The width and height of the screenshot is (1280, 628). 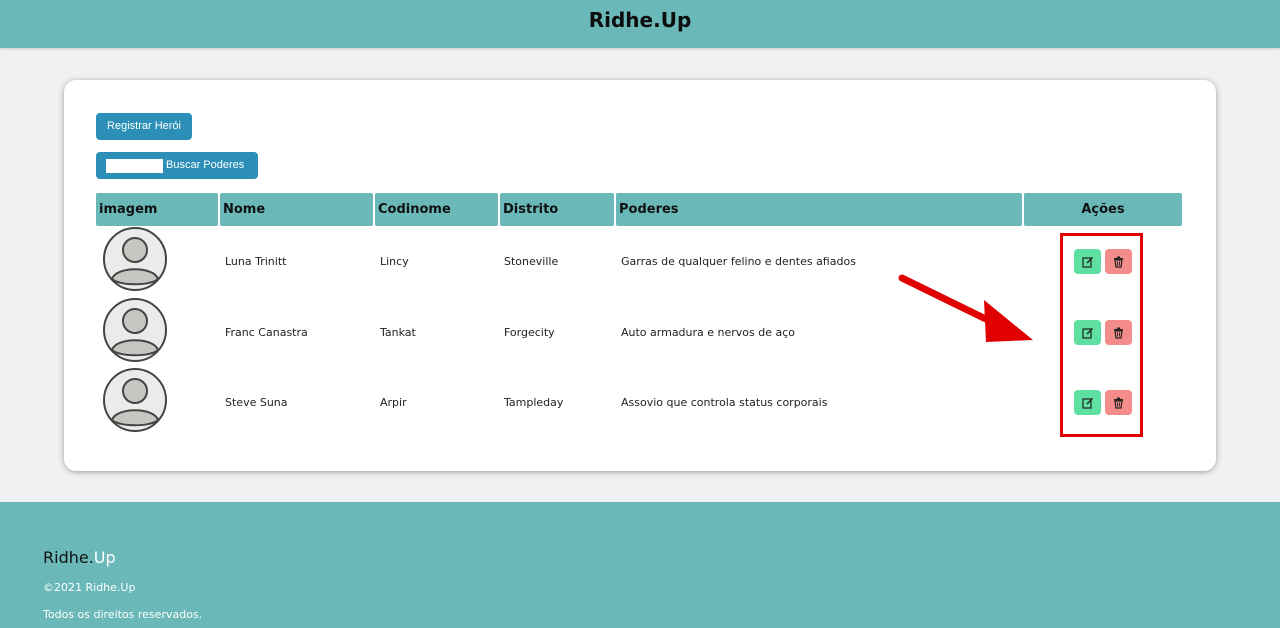 What do you see at coordinates (724, 402) in the screenshot?
I see `hero-powers: Assovio que controla status corporais` at bounding box center [724, 402].